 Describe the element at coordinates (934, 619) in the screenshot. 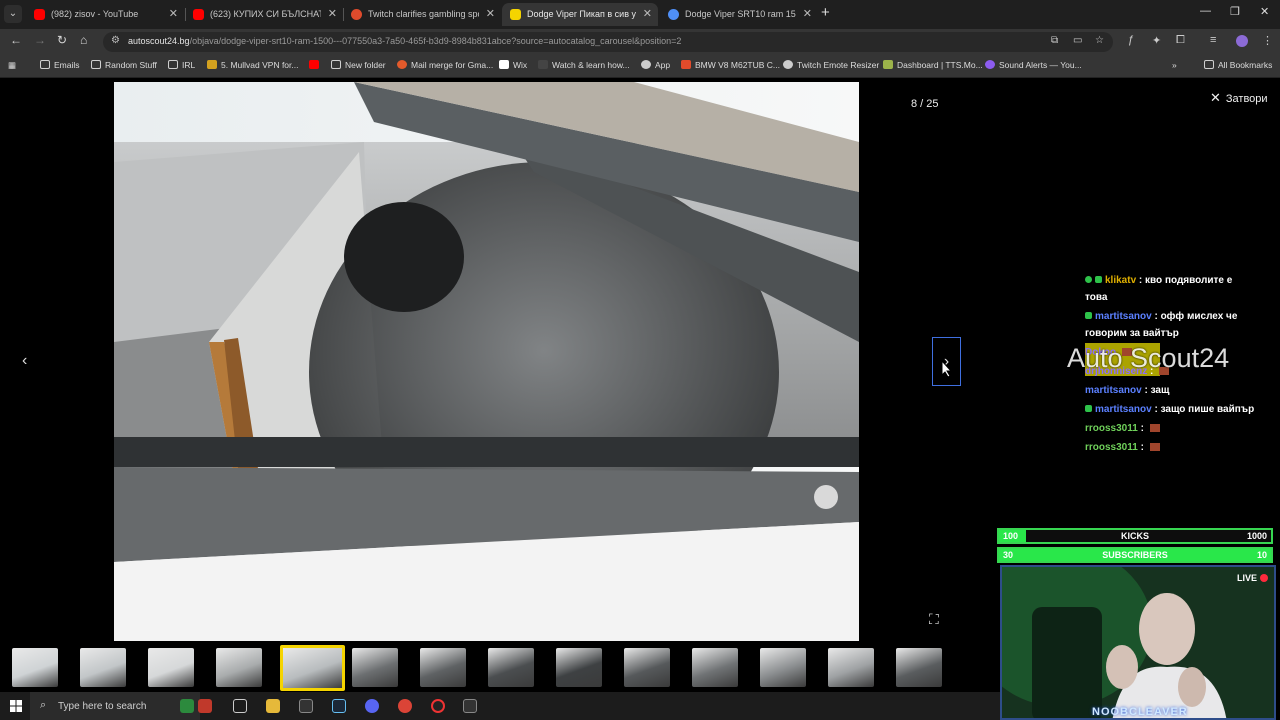

I see `fullscreen-icon: ⛶` at that location.